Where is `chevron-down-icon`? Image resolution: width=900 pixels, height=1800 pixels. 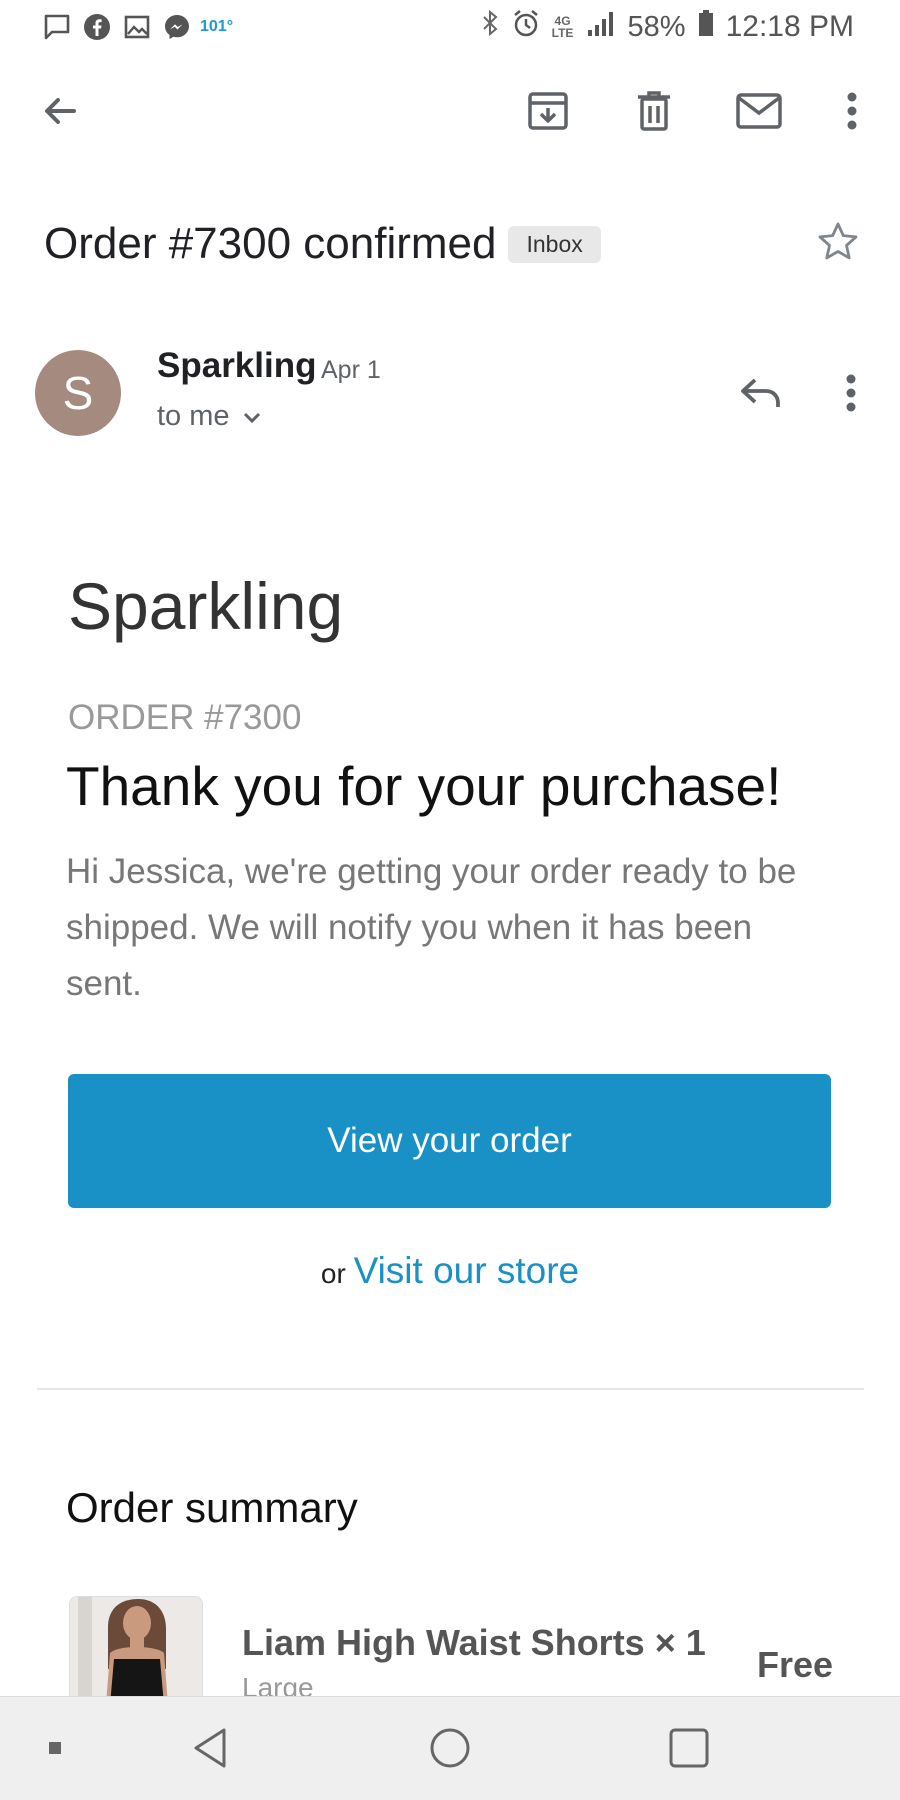 chevron-down-icon is located at coordinates (252, 416).